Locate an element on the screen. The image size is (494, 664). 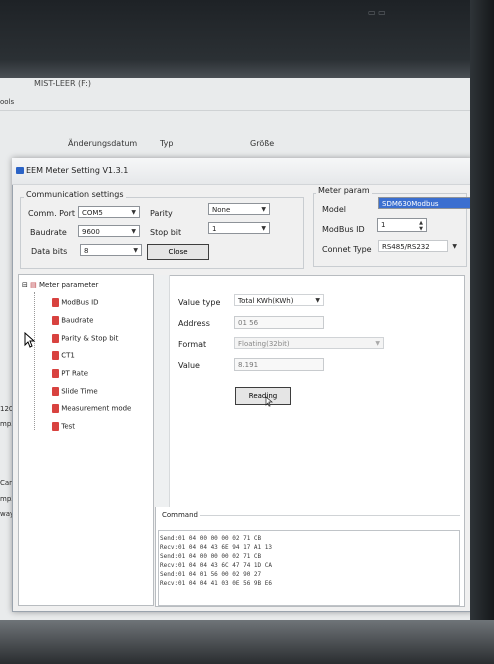
command-line: Send:01 04 01 56 00 02 90 27 is located at coordinates (211, 574).